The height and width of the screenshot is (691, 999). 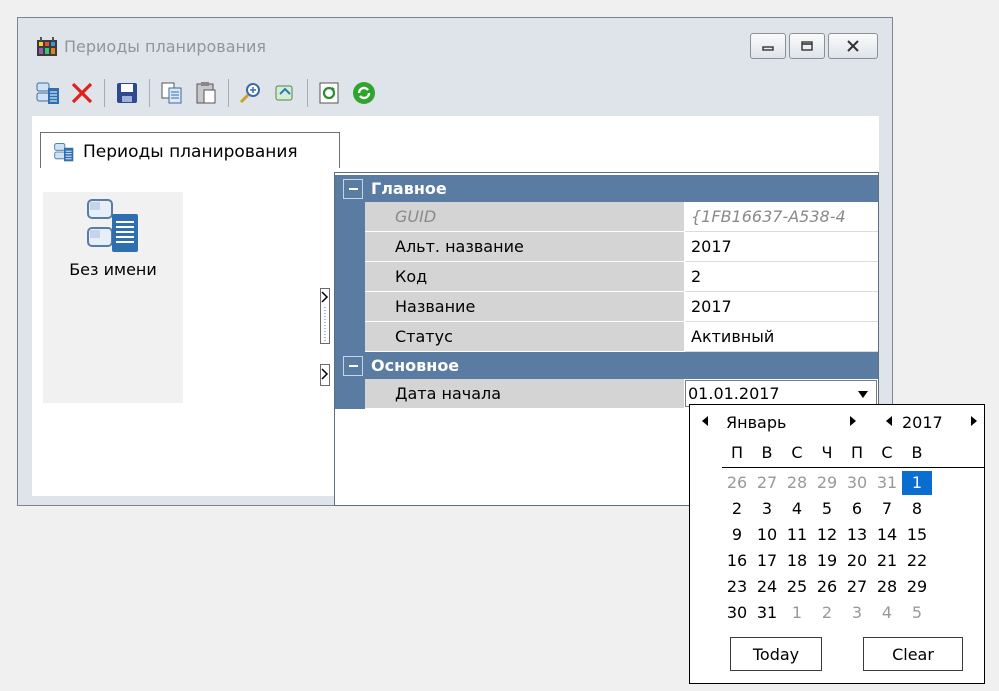 I want to click on calendar-week: 23 24 25 26 27 28 29, so click(x=827, y=587).